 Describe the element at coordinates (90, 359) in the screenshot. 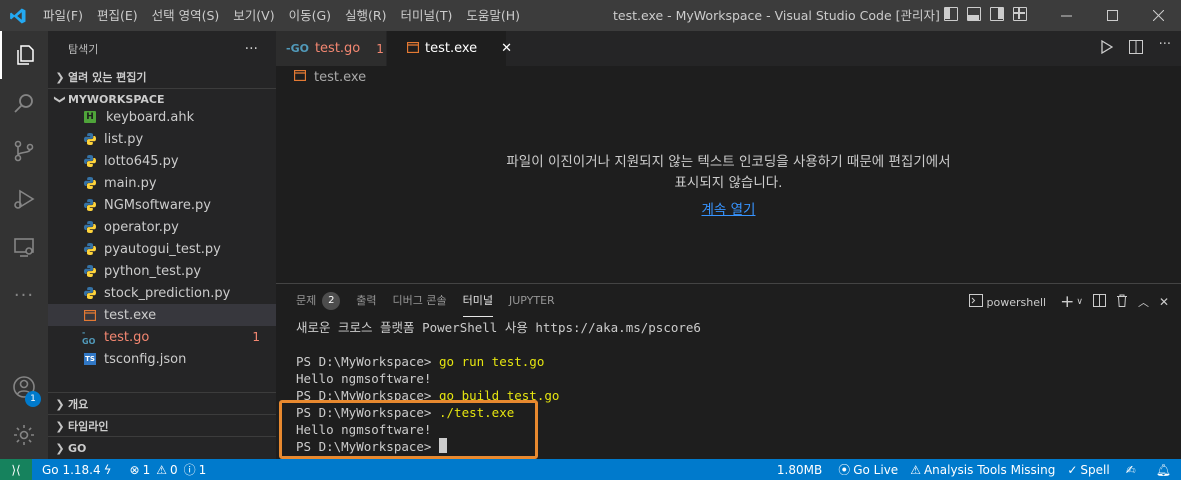

I see `json-file-icon: TS` at that location.